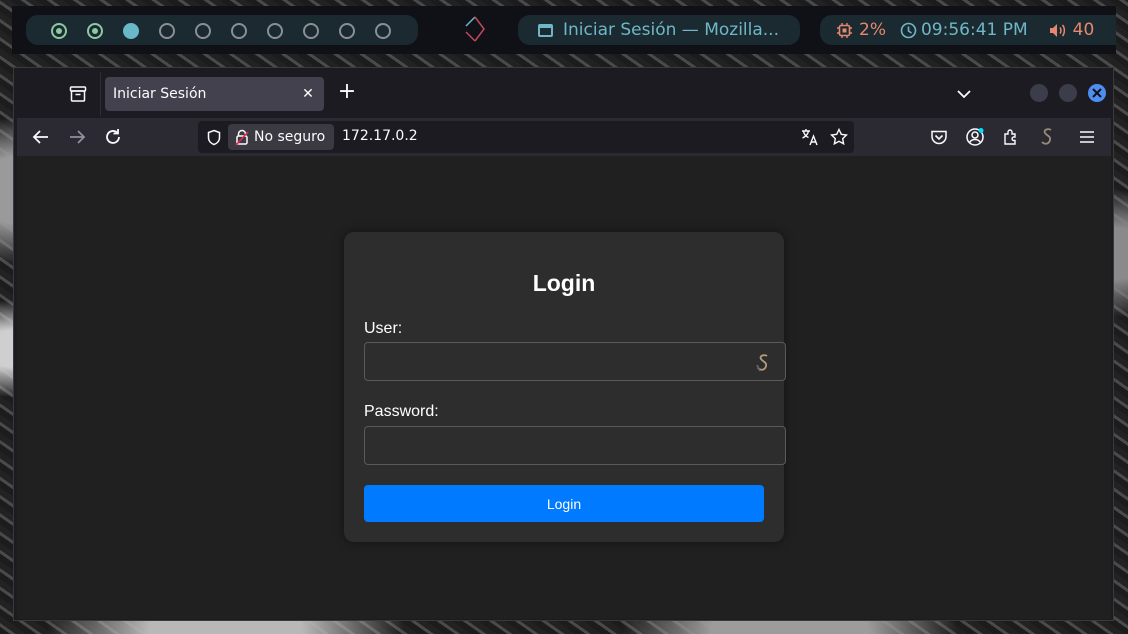  Describe the element at coordinates (1039, 93) in the screenshot. I see `minimize-button` at that location.